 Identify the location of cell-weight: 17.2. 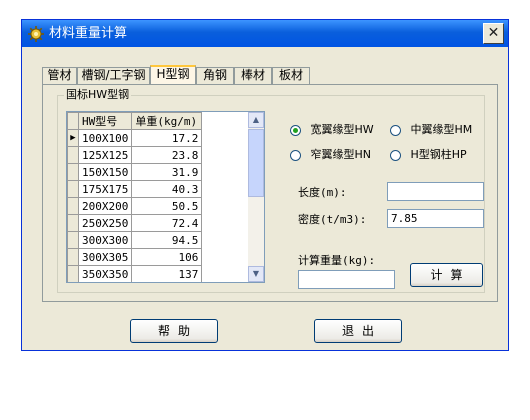
(167, 138).